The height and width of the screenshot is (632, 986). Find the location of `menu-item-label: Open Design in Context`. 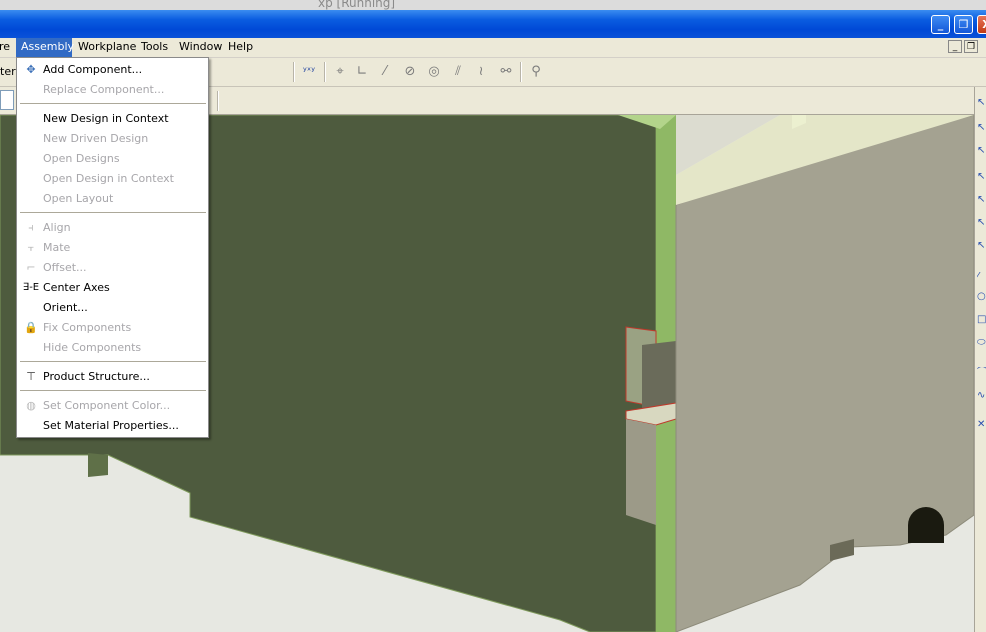

menu-item-label: Open Design in Context is located at coordinates (108, 178).